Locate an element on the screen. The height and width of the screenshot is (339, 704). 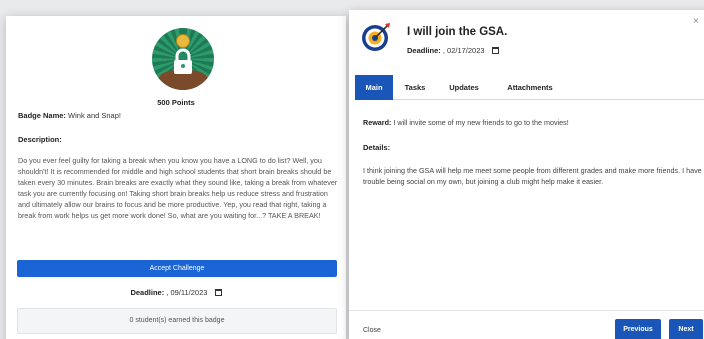
badge-name-value: Wink and Snap! is located at coordinates (94, 115).